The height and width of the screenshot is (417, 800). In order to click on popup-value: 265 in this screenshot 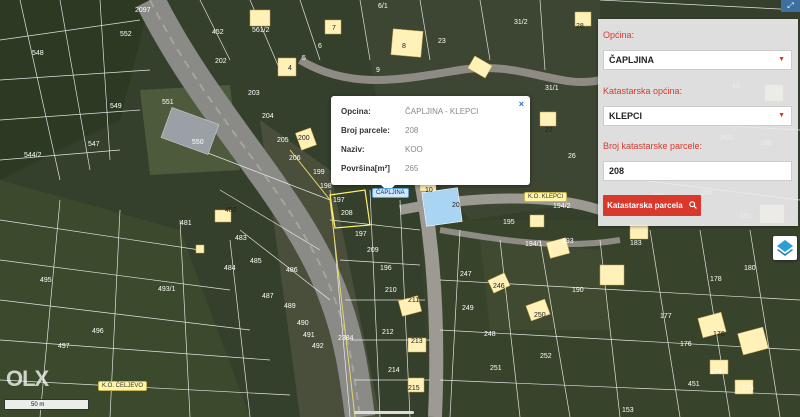, I will do `click(412, 168)`.